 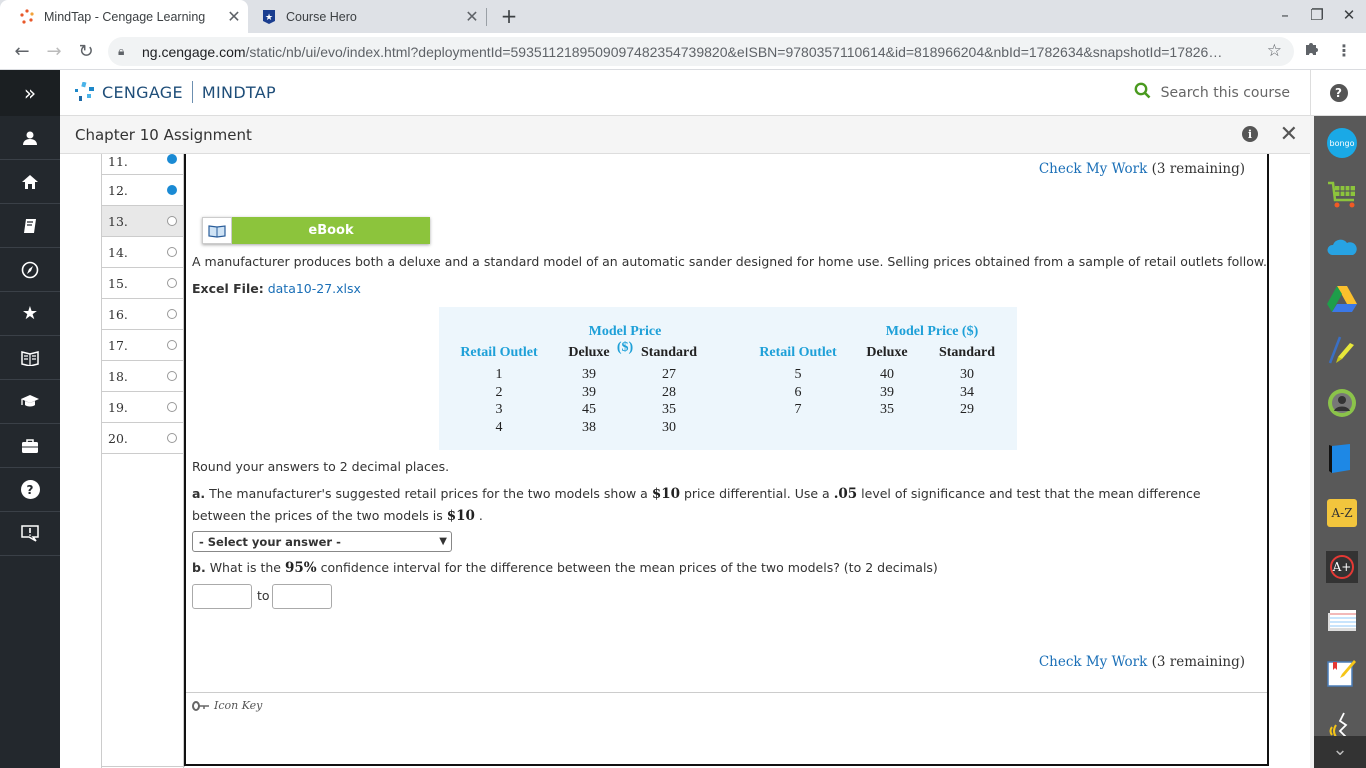 I want to click on cell-standard: 28, so click(x=669, y=392).